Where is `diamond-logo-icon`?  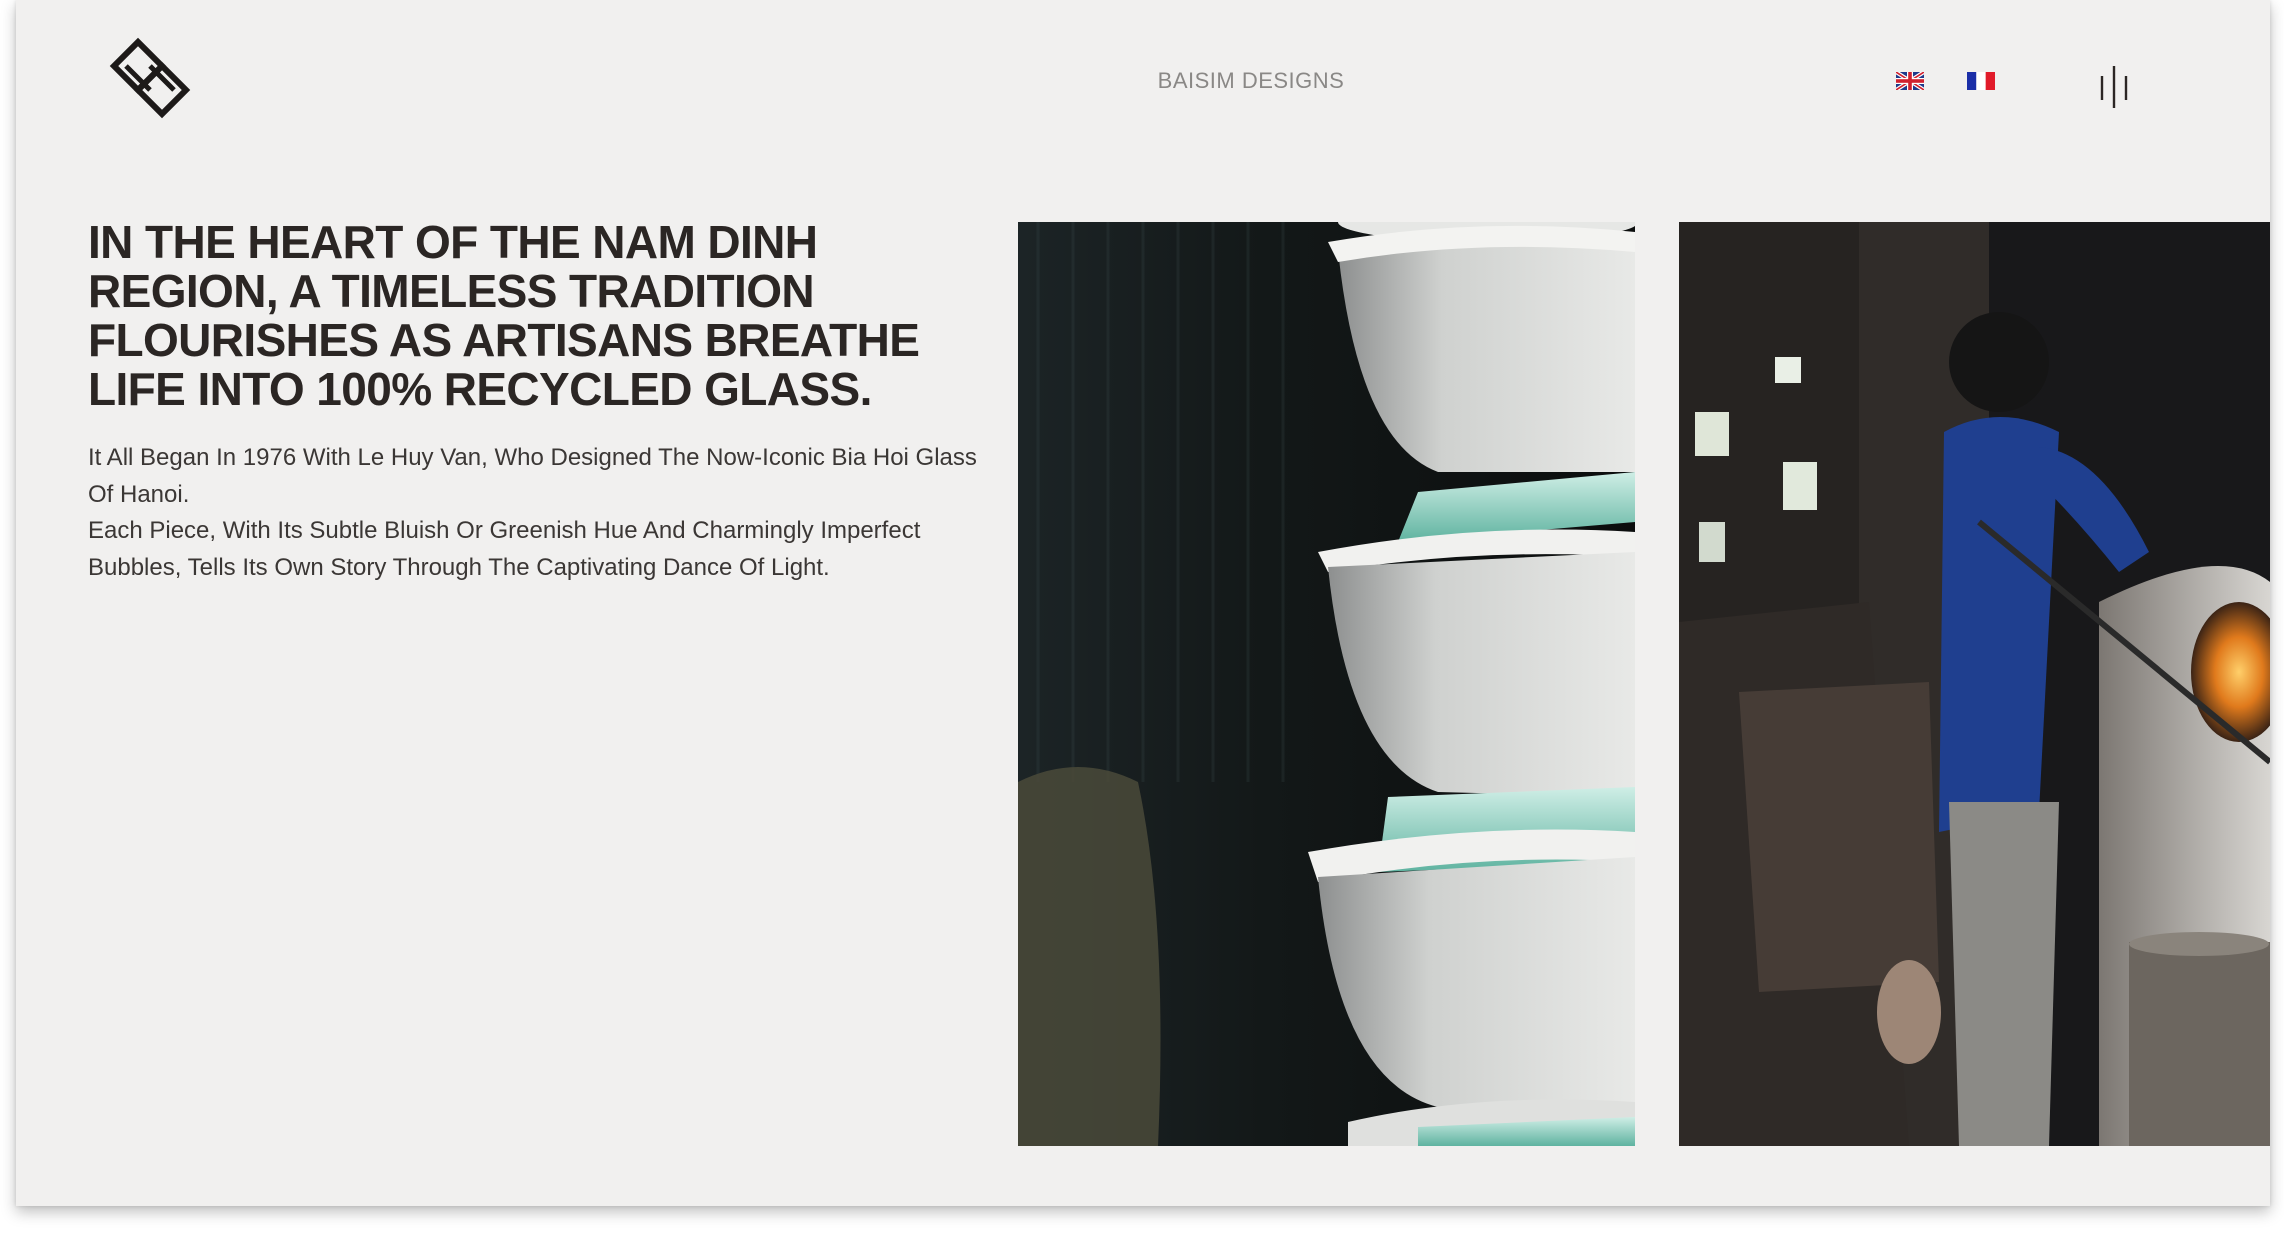
diamond-logo-icon is located at coordinates (152, 80).